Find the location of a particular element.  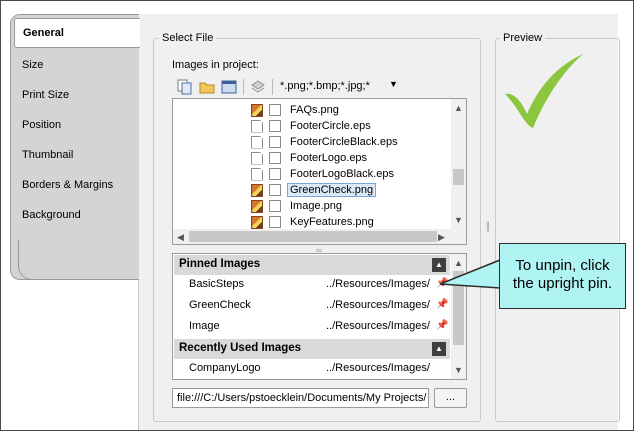

copy-icon is located at coordinates (185, 87).